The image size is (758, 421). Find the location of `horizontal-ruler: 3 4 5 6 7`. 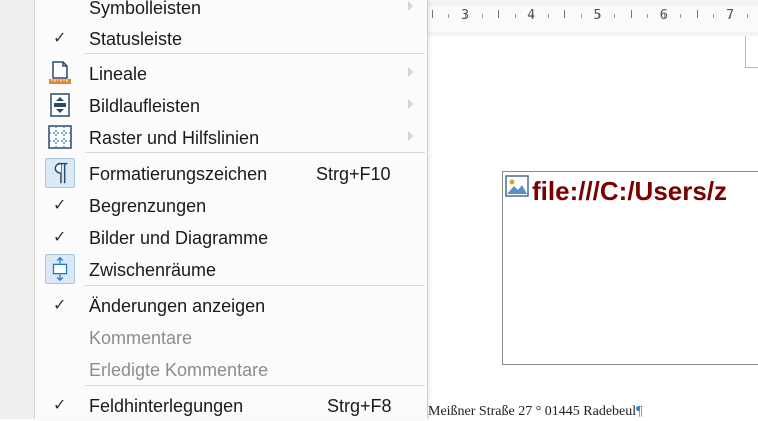

horizontal-ruler: 3 4 5 6 7 is located at coordinates (592, 18).